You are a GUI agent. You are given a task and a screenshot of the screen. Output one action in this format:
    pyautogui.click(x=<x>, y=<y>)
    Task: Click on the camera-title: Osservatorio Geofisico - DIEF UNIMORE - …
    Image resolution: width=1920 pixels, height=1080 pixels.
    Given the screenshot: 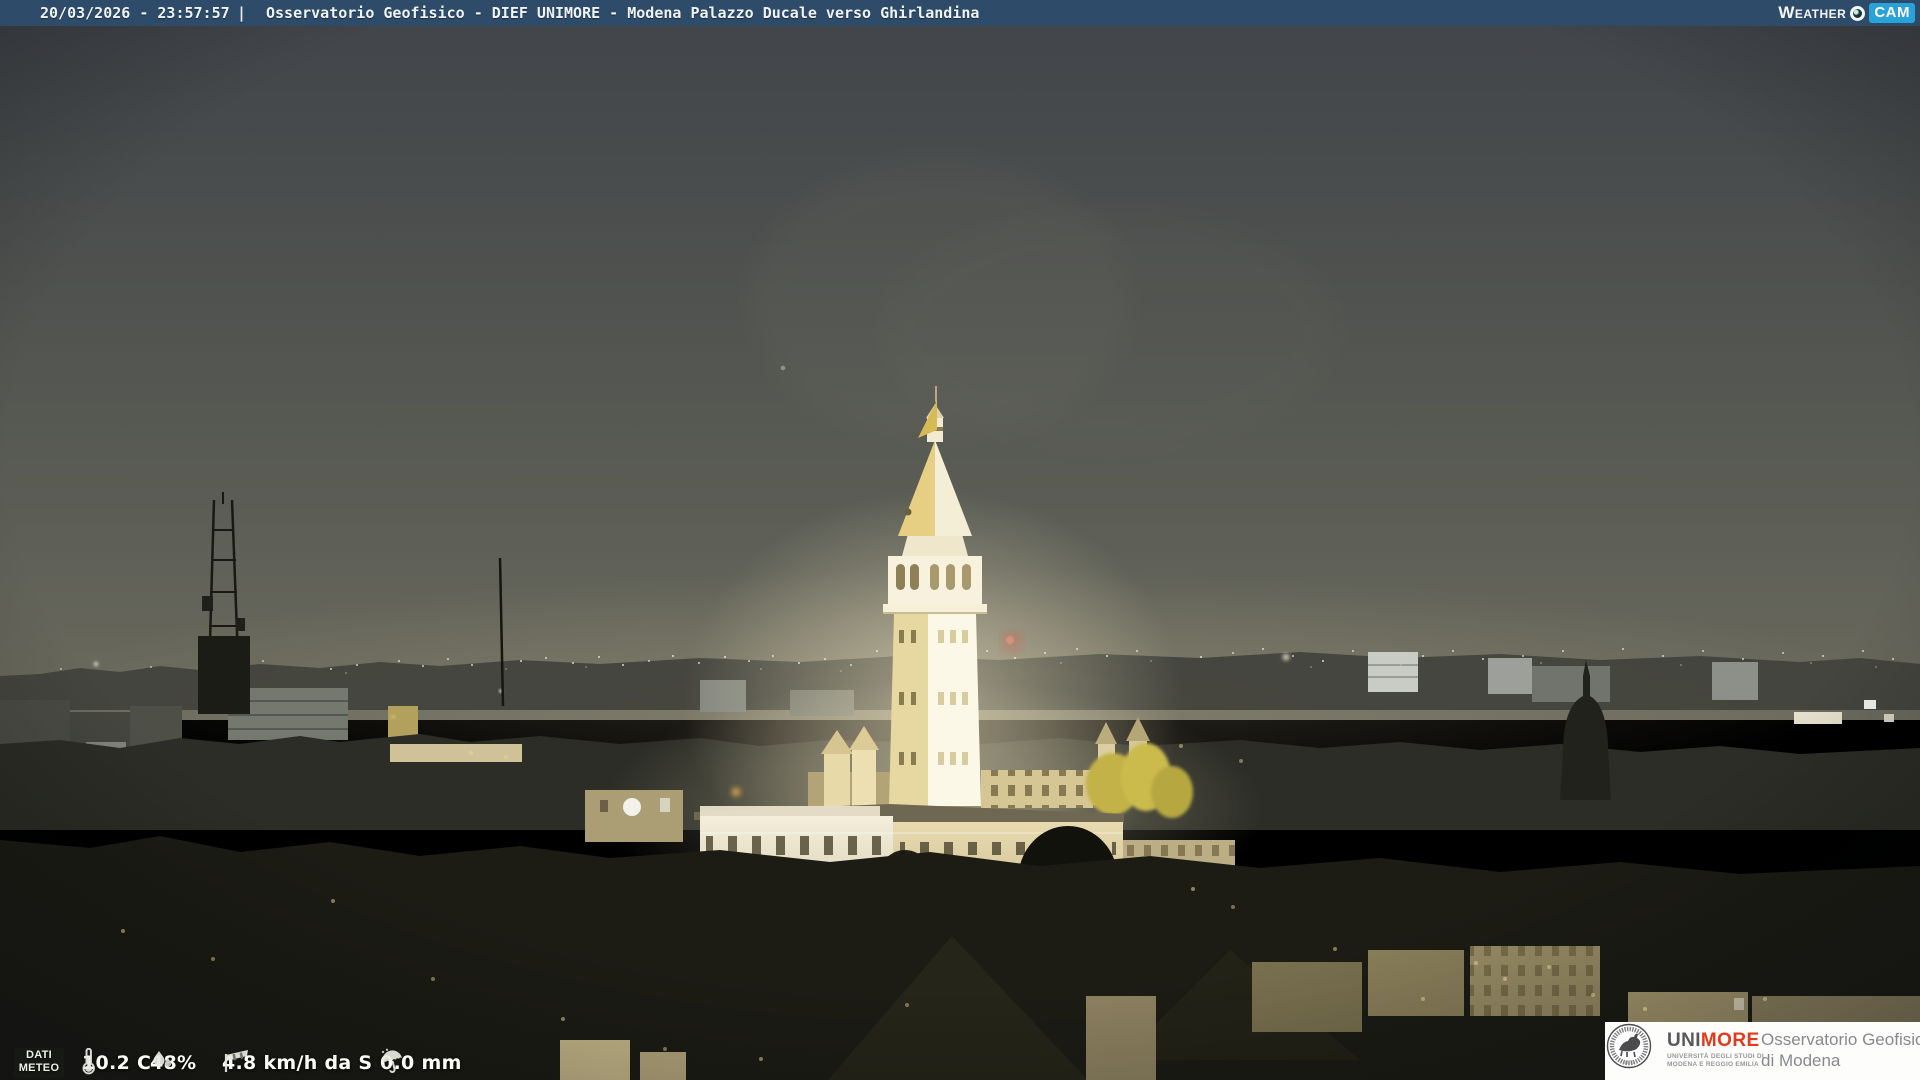 What is the action you would take?
    pyautogui.click(x=623, y=13)
    